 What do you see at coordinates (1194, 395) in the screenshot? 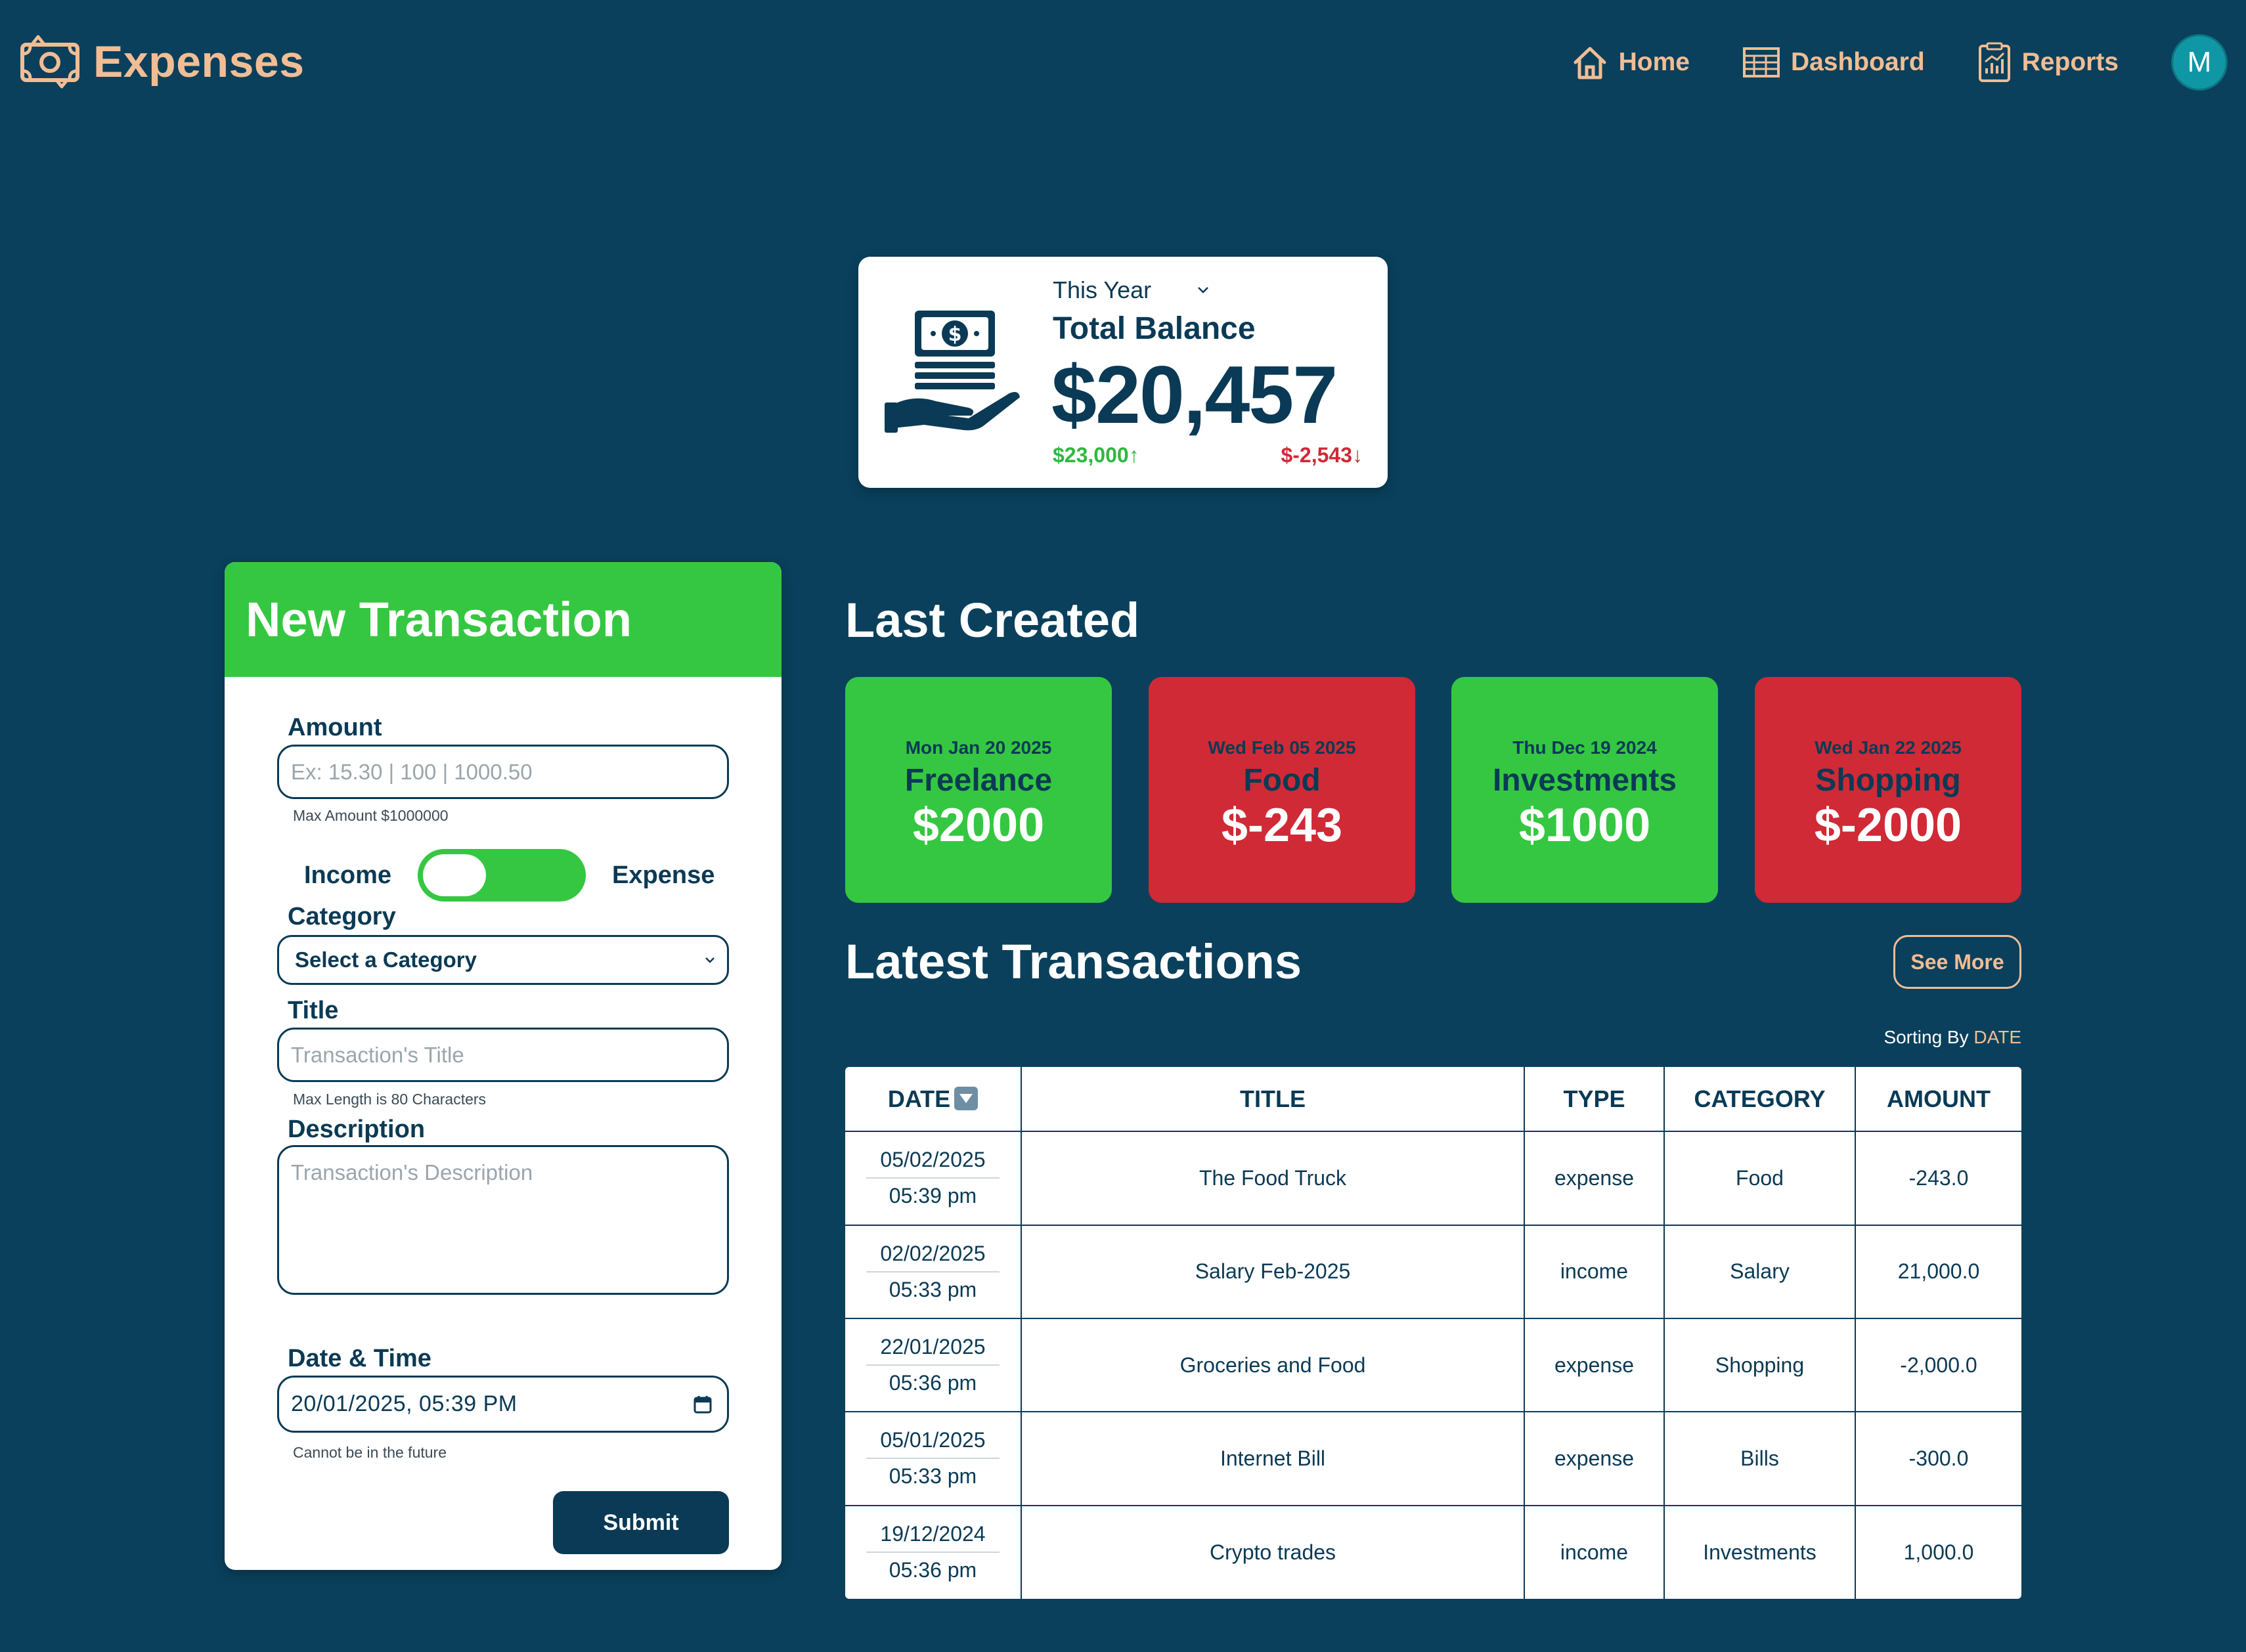
I see `balance-value: $20,457` at bounding box center [1194, 395].